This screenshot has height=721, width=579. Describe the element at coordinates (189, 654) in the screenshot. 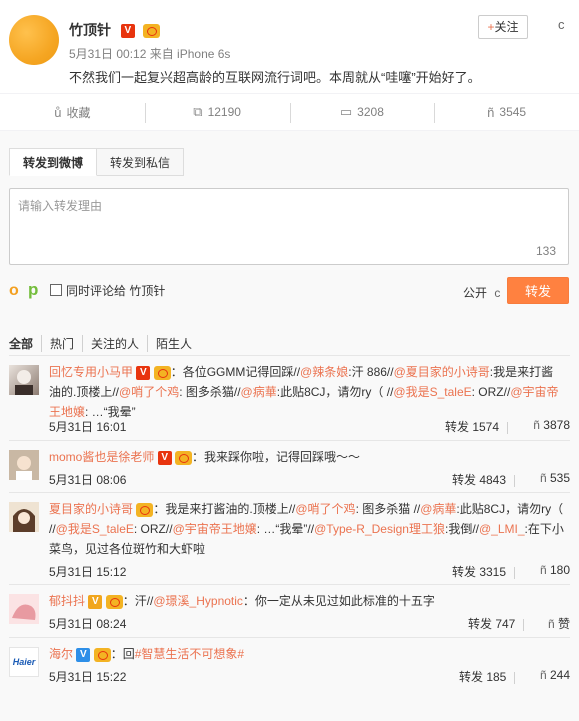

I see `hashtag-link: #智慧生活不可想象#` at that location.